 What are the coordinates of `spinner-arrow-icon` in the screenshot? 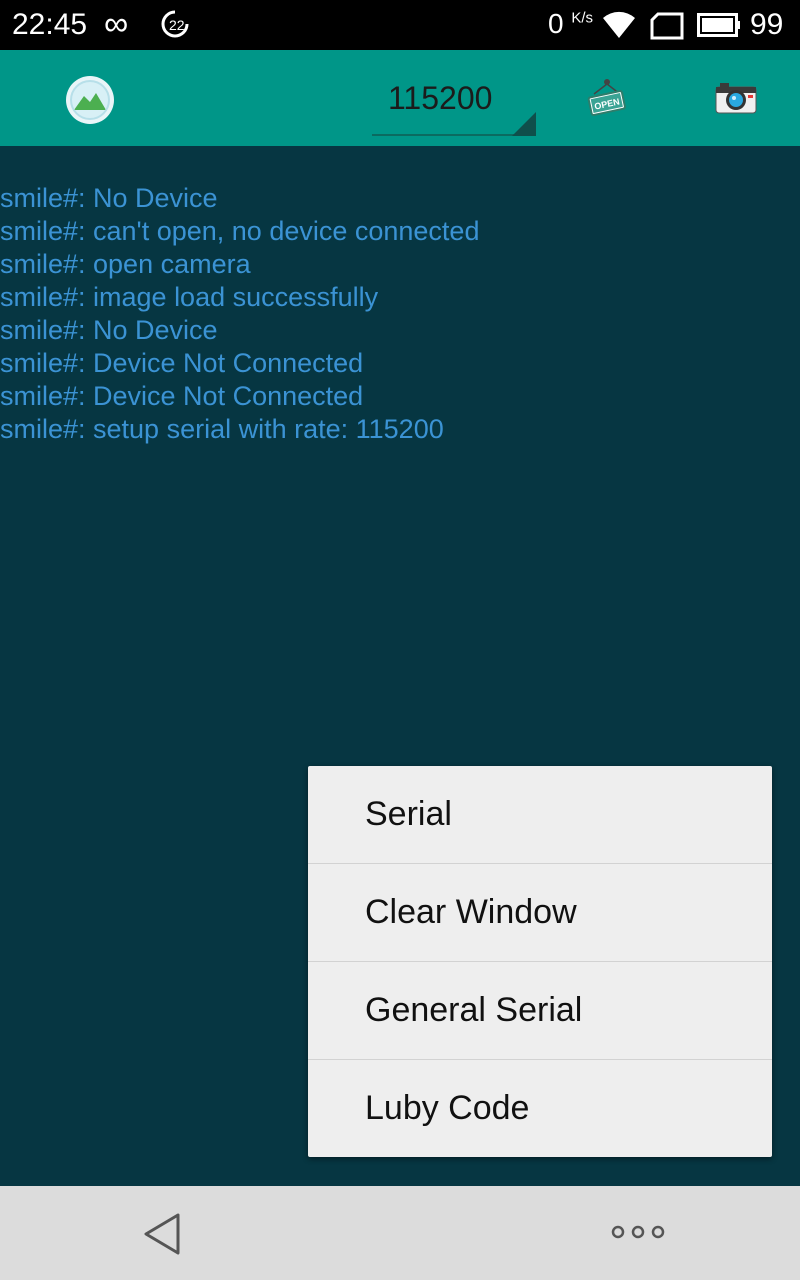 It's located at (524, 124).